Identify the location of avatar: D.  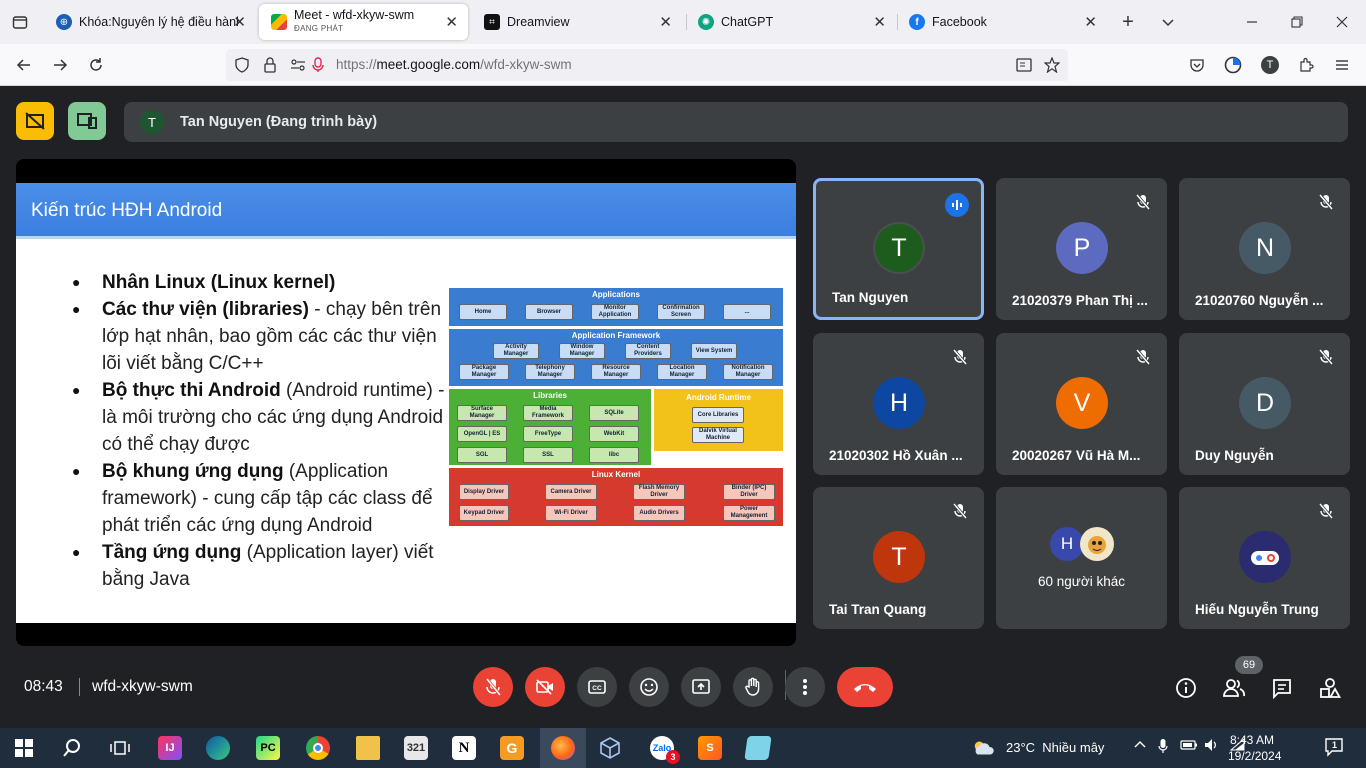
(1265, 403).